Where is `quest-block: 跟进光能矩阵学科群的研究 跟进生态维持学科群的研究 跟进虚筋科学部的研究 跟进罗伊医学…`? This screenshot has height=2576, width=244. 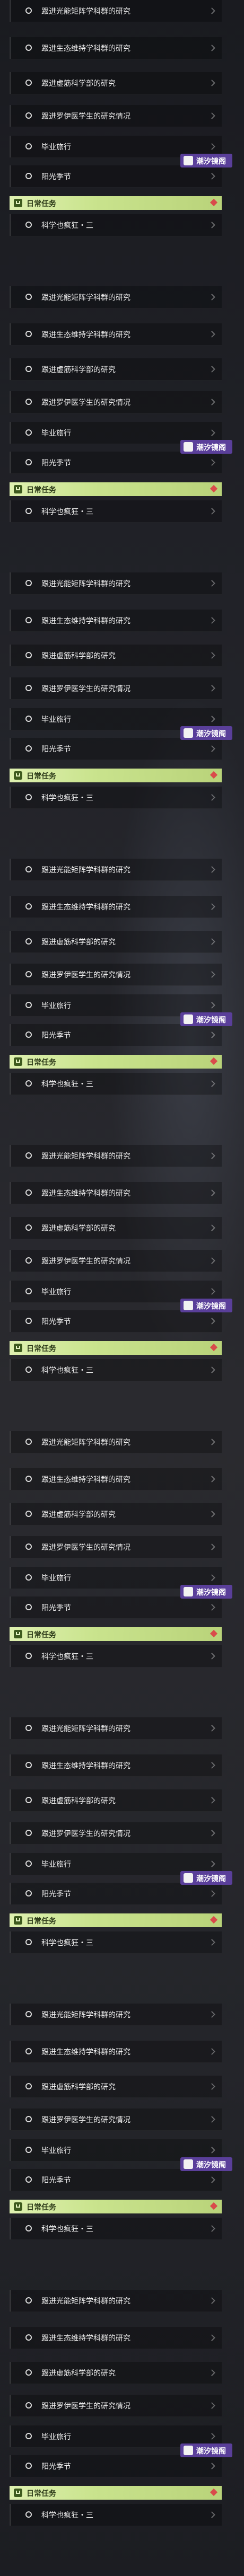 quest-block: 跟进光能矩阵学科群的研究 跟进生态维持学科群的研究 跟进虚筋科学部的研究 跟进罗伊医学… is located at coordinates (122, 2139).